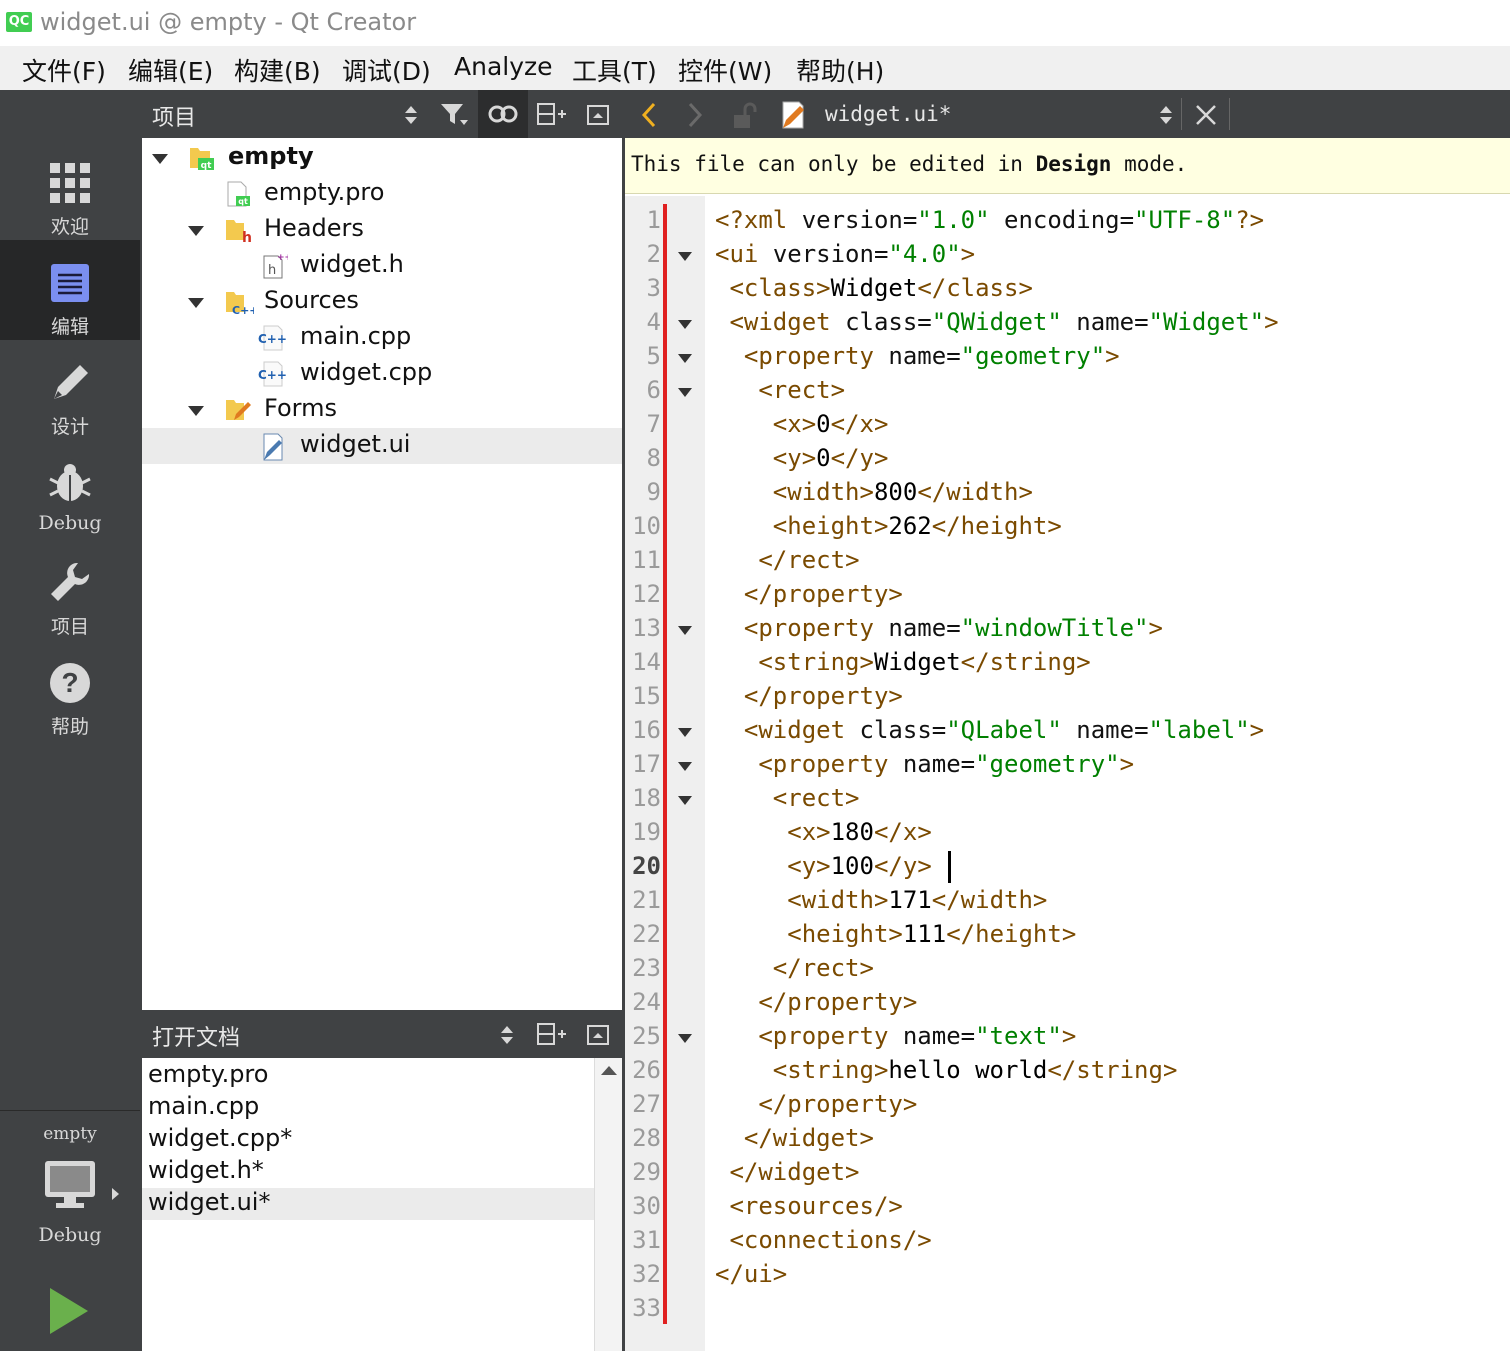  Describe the element at coordinates (382, 266) in the screenshot. I see `tree-item-widget-h: h++ widget.h` at that location.